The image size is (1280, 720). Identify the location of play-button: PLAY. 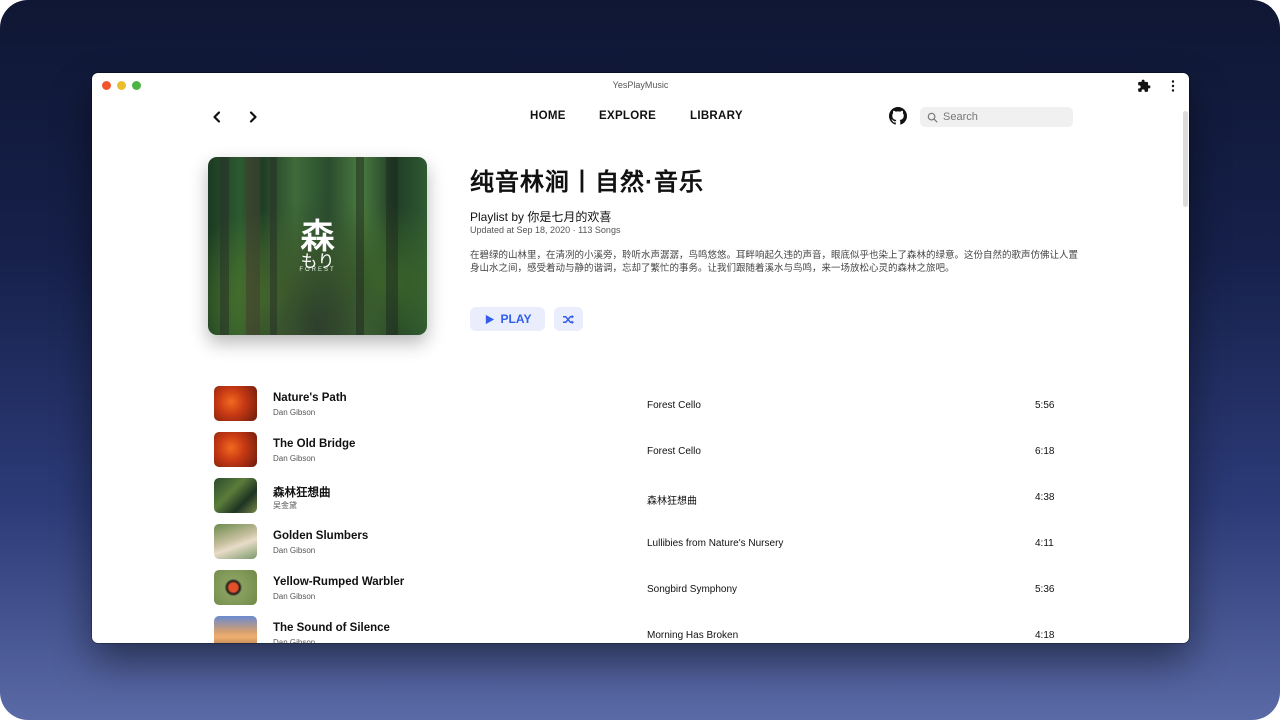
(507, 319).